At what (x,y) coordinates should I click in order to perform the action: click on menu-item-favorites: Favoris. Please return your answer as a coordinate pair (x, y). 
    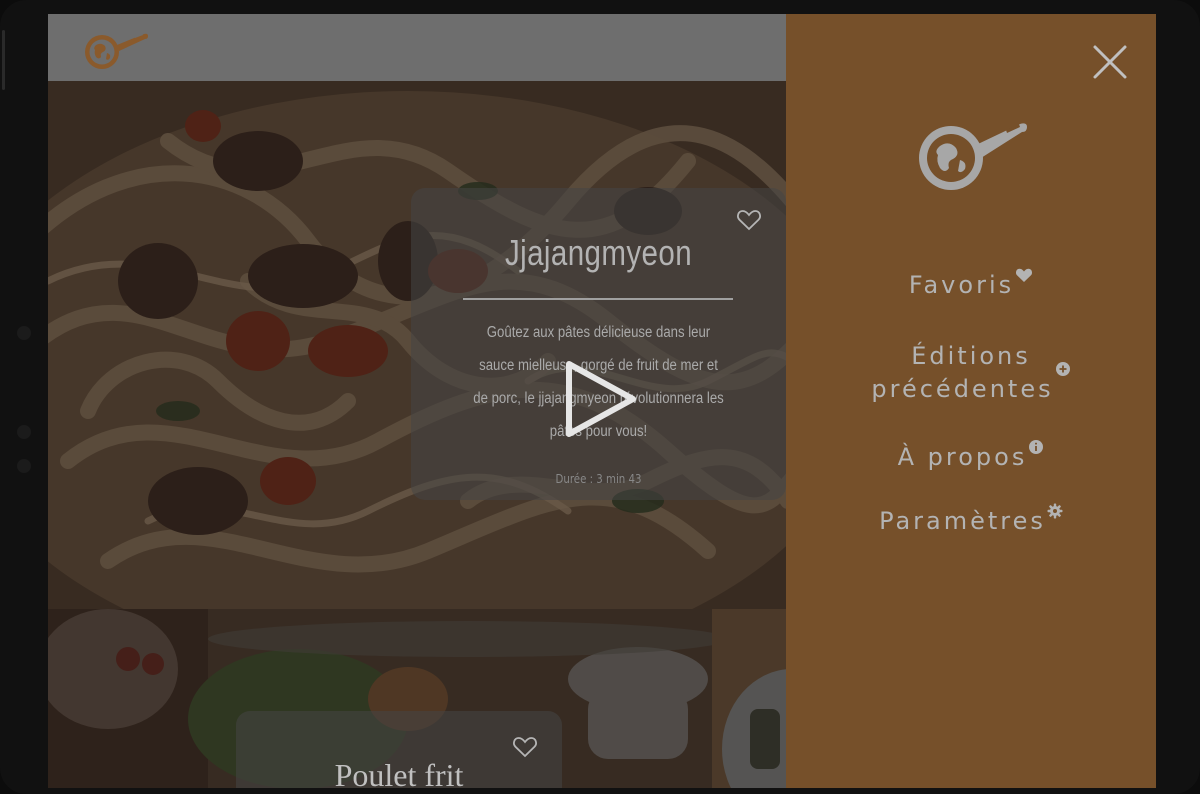
    Looking at the image, I should click on (971, 285).